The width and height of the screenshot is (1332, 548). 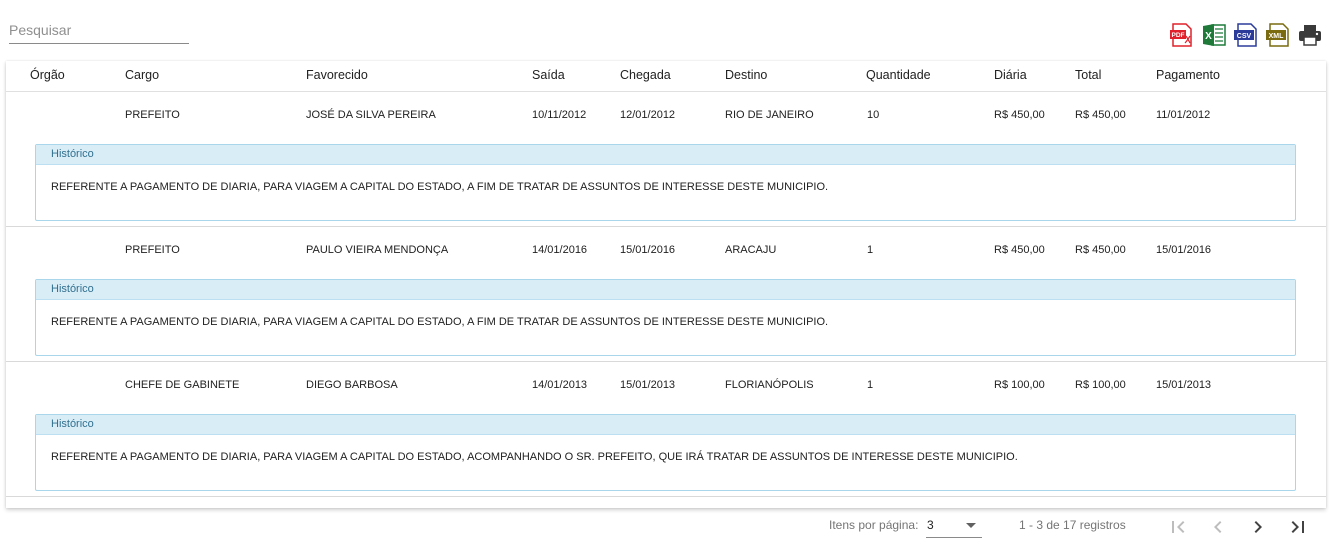 What do you see at coordinates (377, 250) in the screenshot?
I see `cell-favorecido: PAULO VIEIRA MENDONÇA` at bounding box center [377, 250].